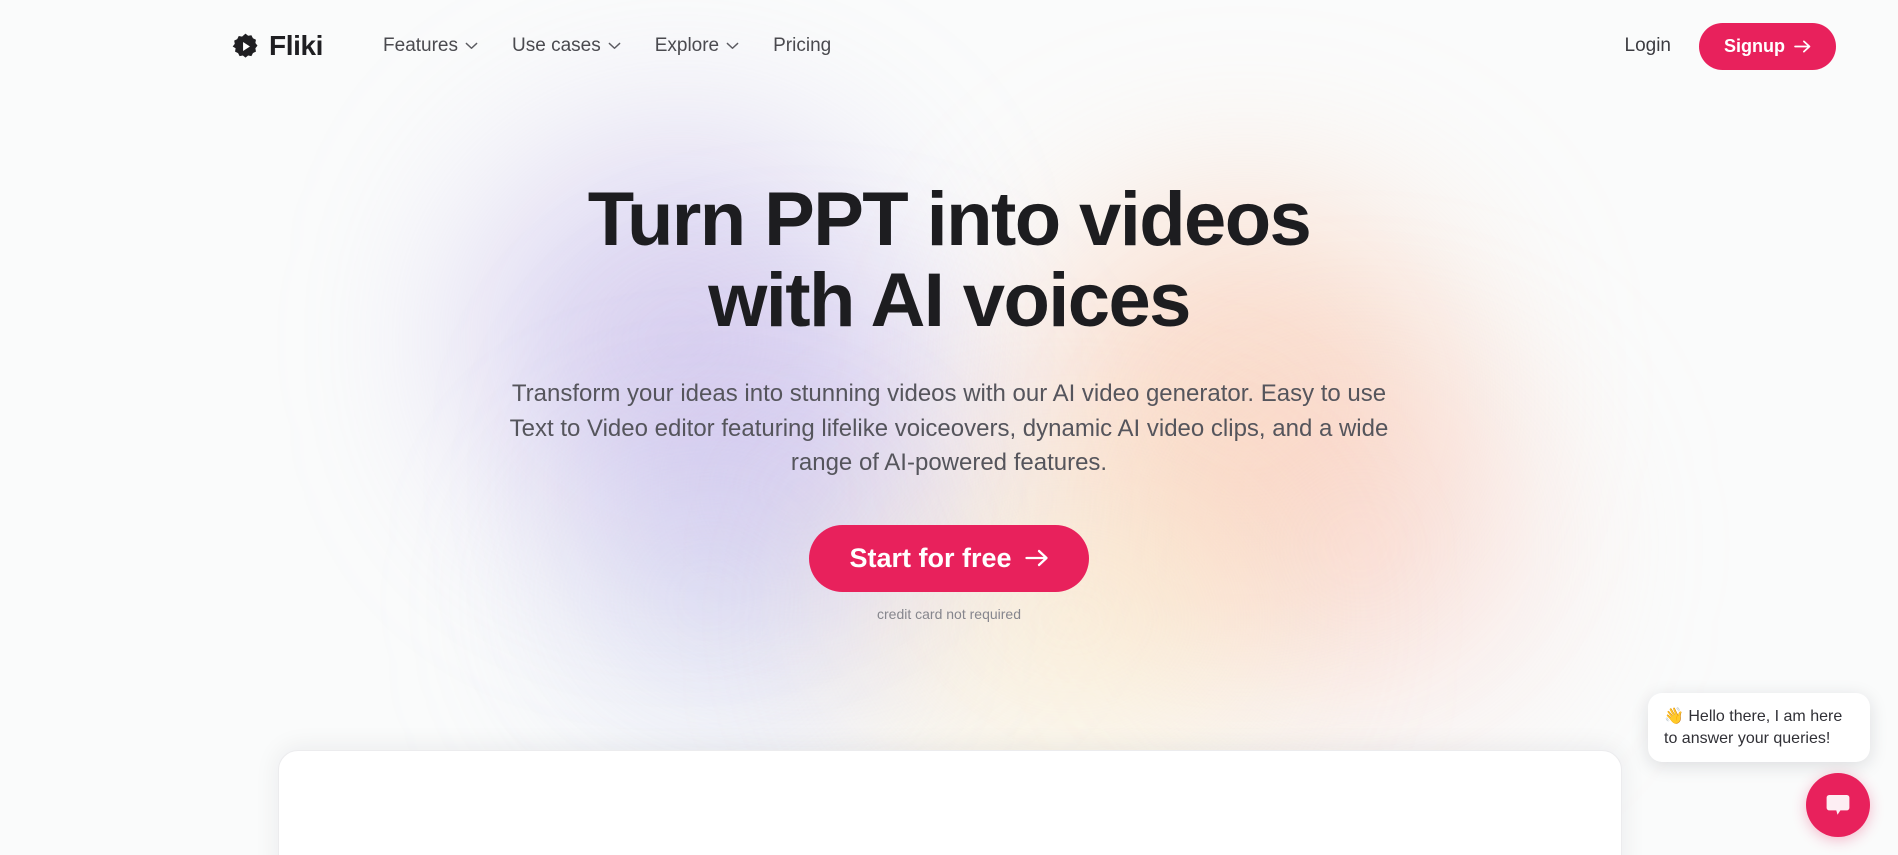 The image size is (1898, 855). Describe the element at coordinates (949, 219) in the screenshot. I see `hero-title-line-1: Turn PPT into videos` at that location.